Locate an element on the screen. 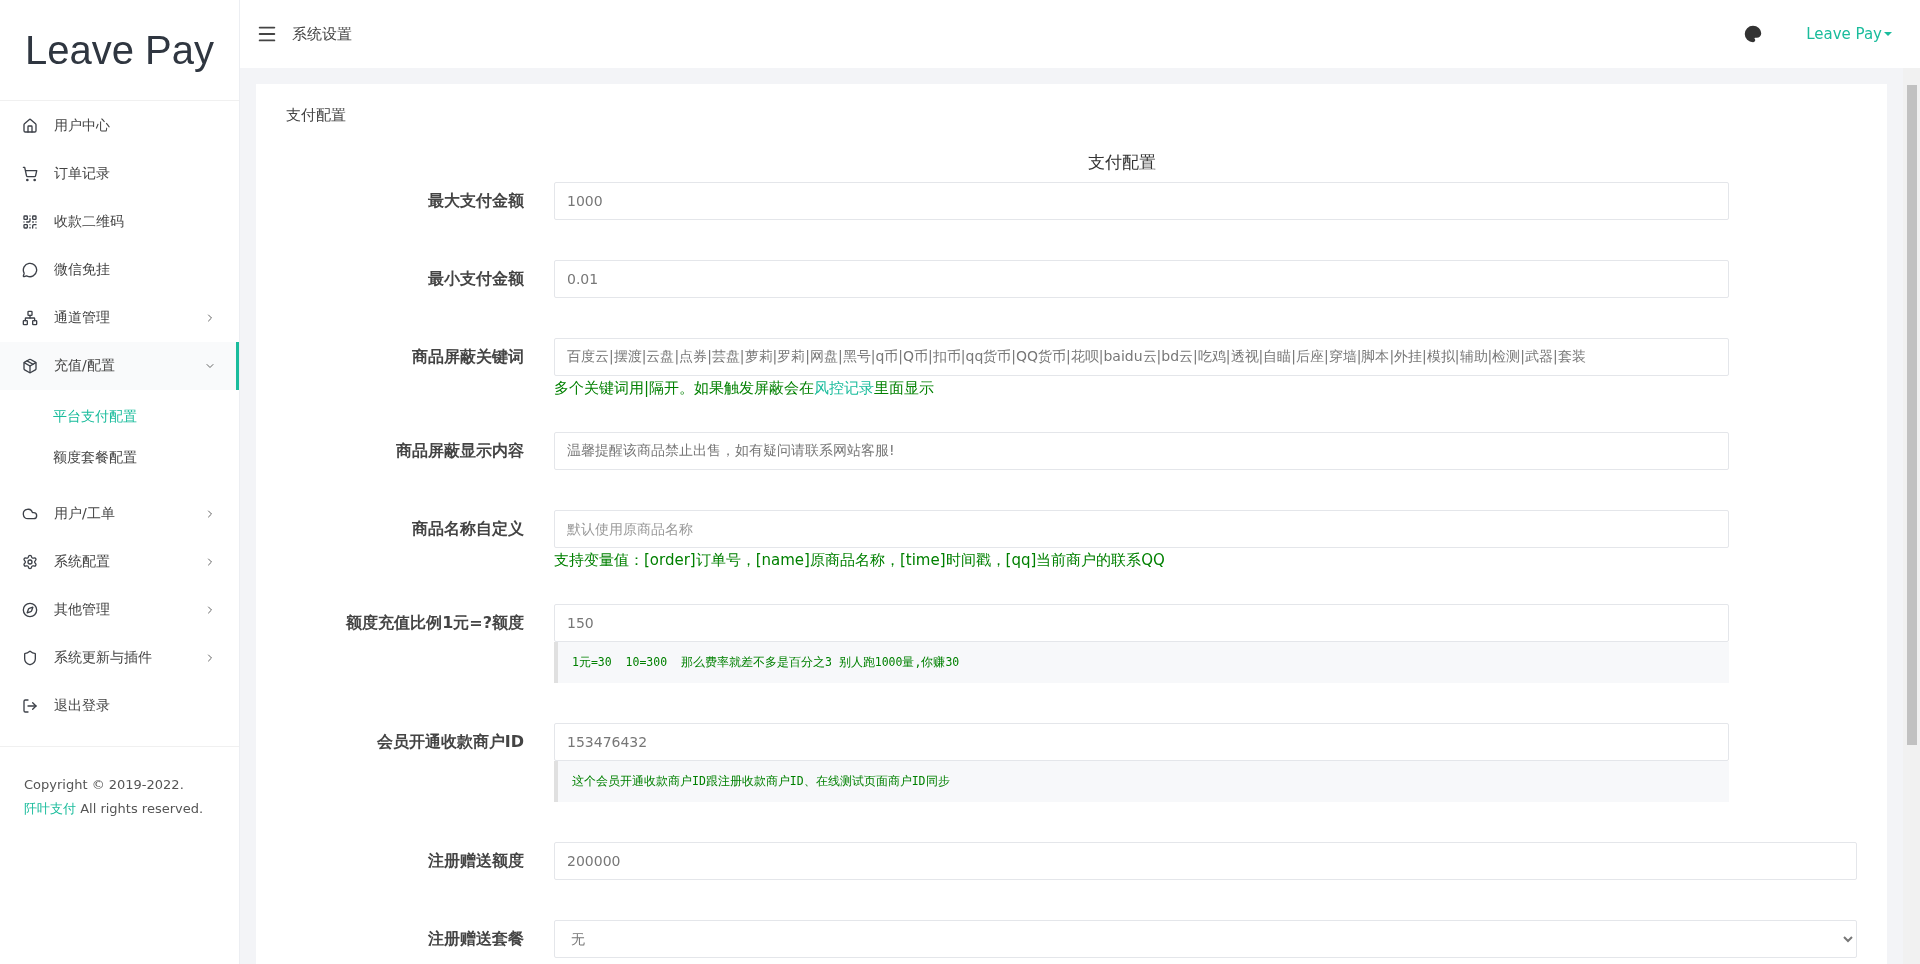  field-note: 这个会员开通收款商户ID跟注册收款商户ID、在线测试页面商户ID同步 is located at coordinates (1141, 781).